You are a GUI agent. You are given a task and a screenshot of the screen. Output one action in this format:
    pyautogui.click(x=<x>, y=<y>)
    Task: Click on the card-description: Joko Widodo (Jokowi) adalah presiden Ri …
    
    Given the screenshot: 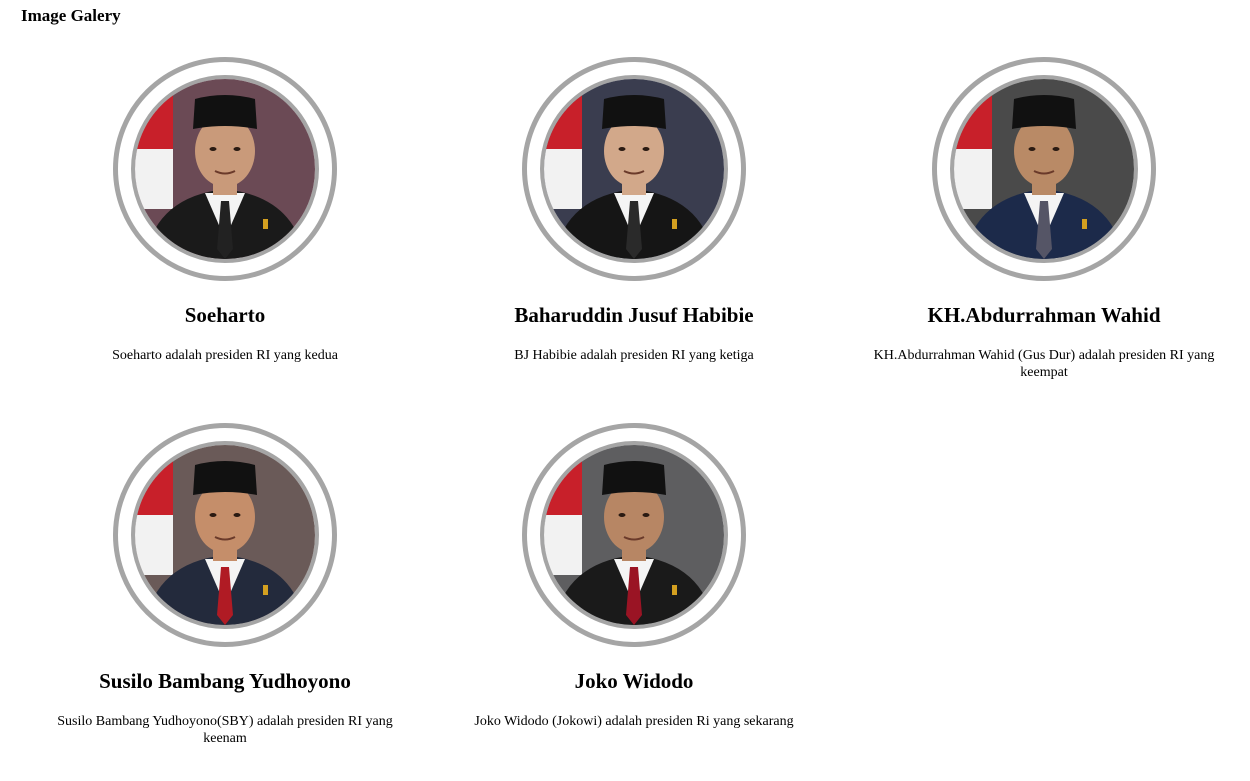 What is the action you would take?
    pyautogui.click(x=634, y=721)
    